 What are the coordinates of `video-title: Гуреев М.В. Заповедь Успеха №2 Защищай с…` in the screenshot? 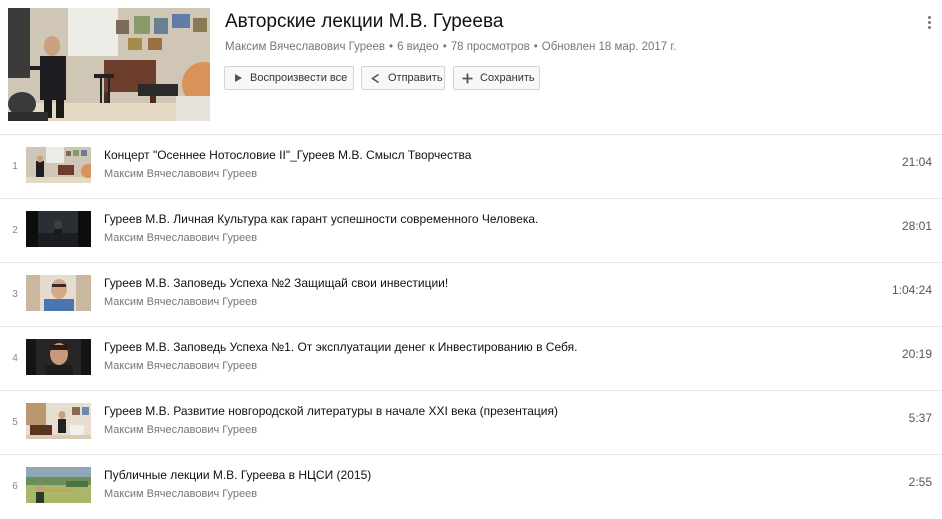 It's located at (276, 283).